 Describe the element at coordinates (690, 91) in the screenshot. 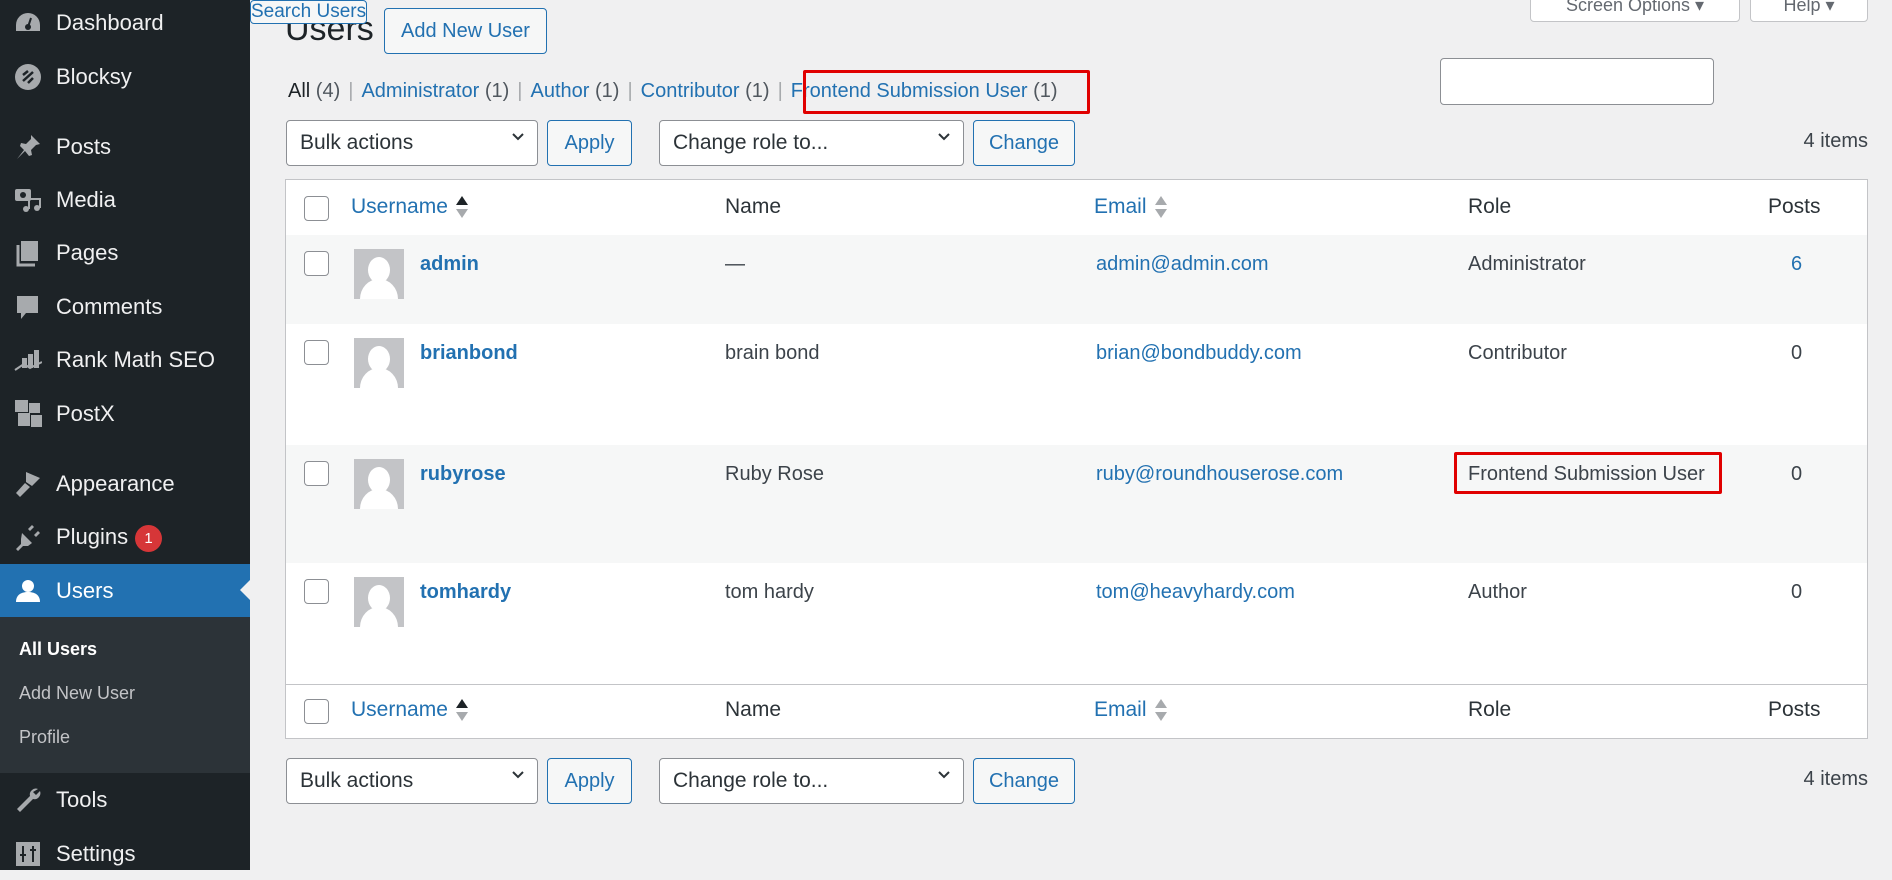

I see `filter-contributor: Contributor` at that location.